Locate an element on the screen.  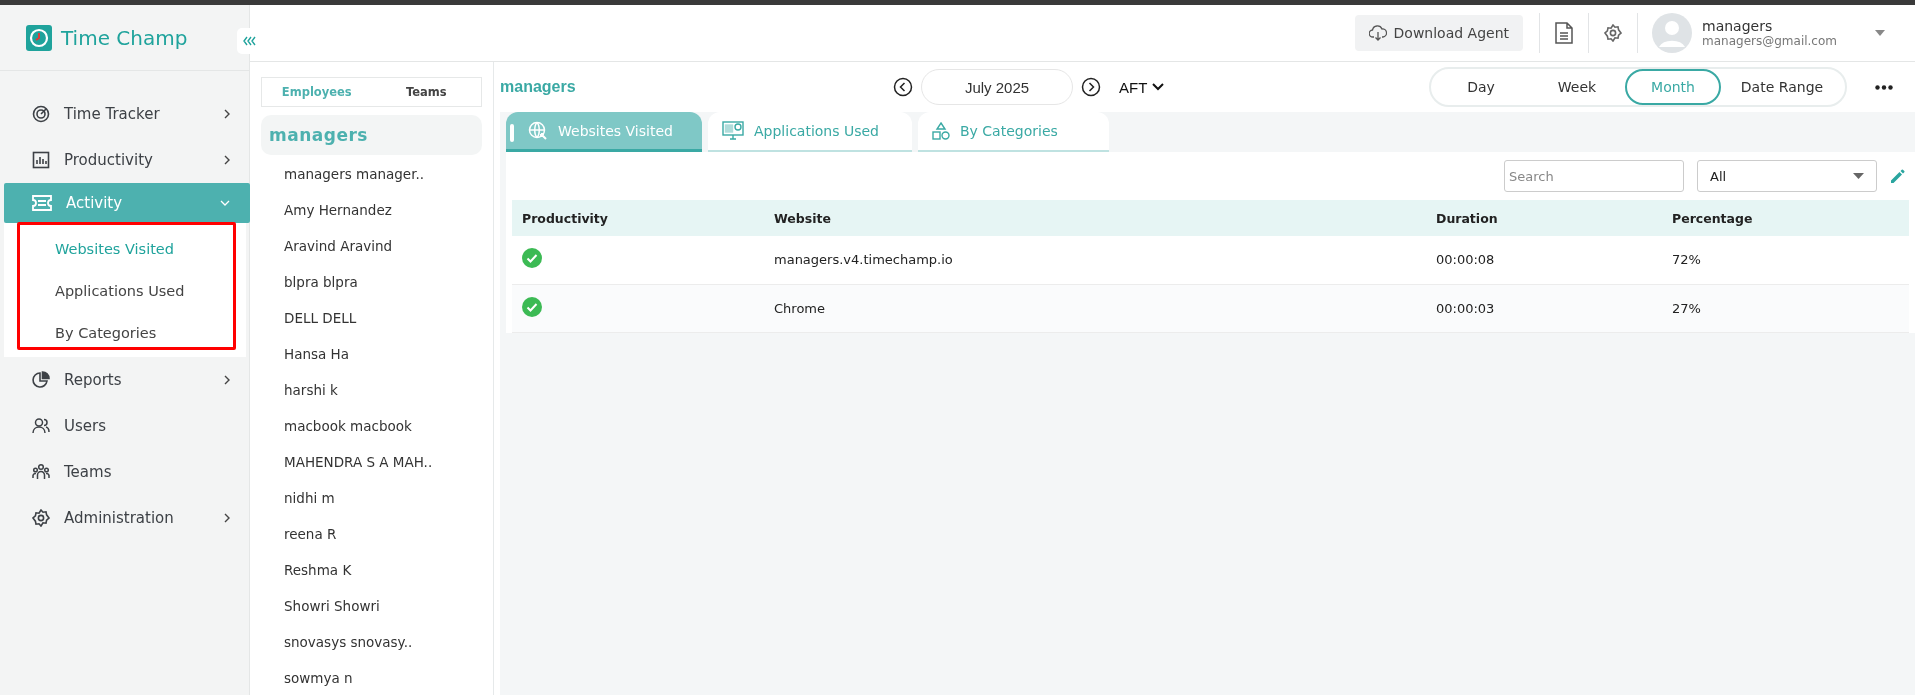
nav-item: Reports is located at coordinates (127, 380).